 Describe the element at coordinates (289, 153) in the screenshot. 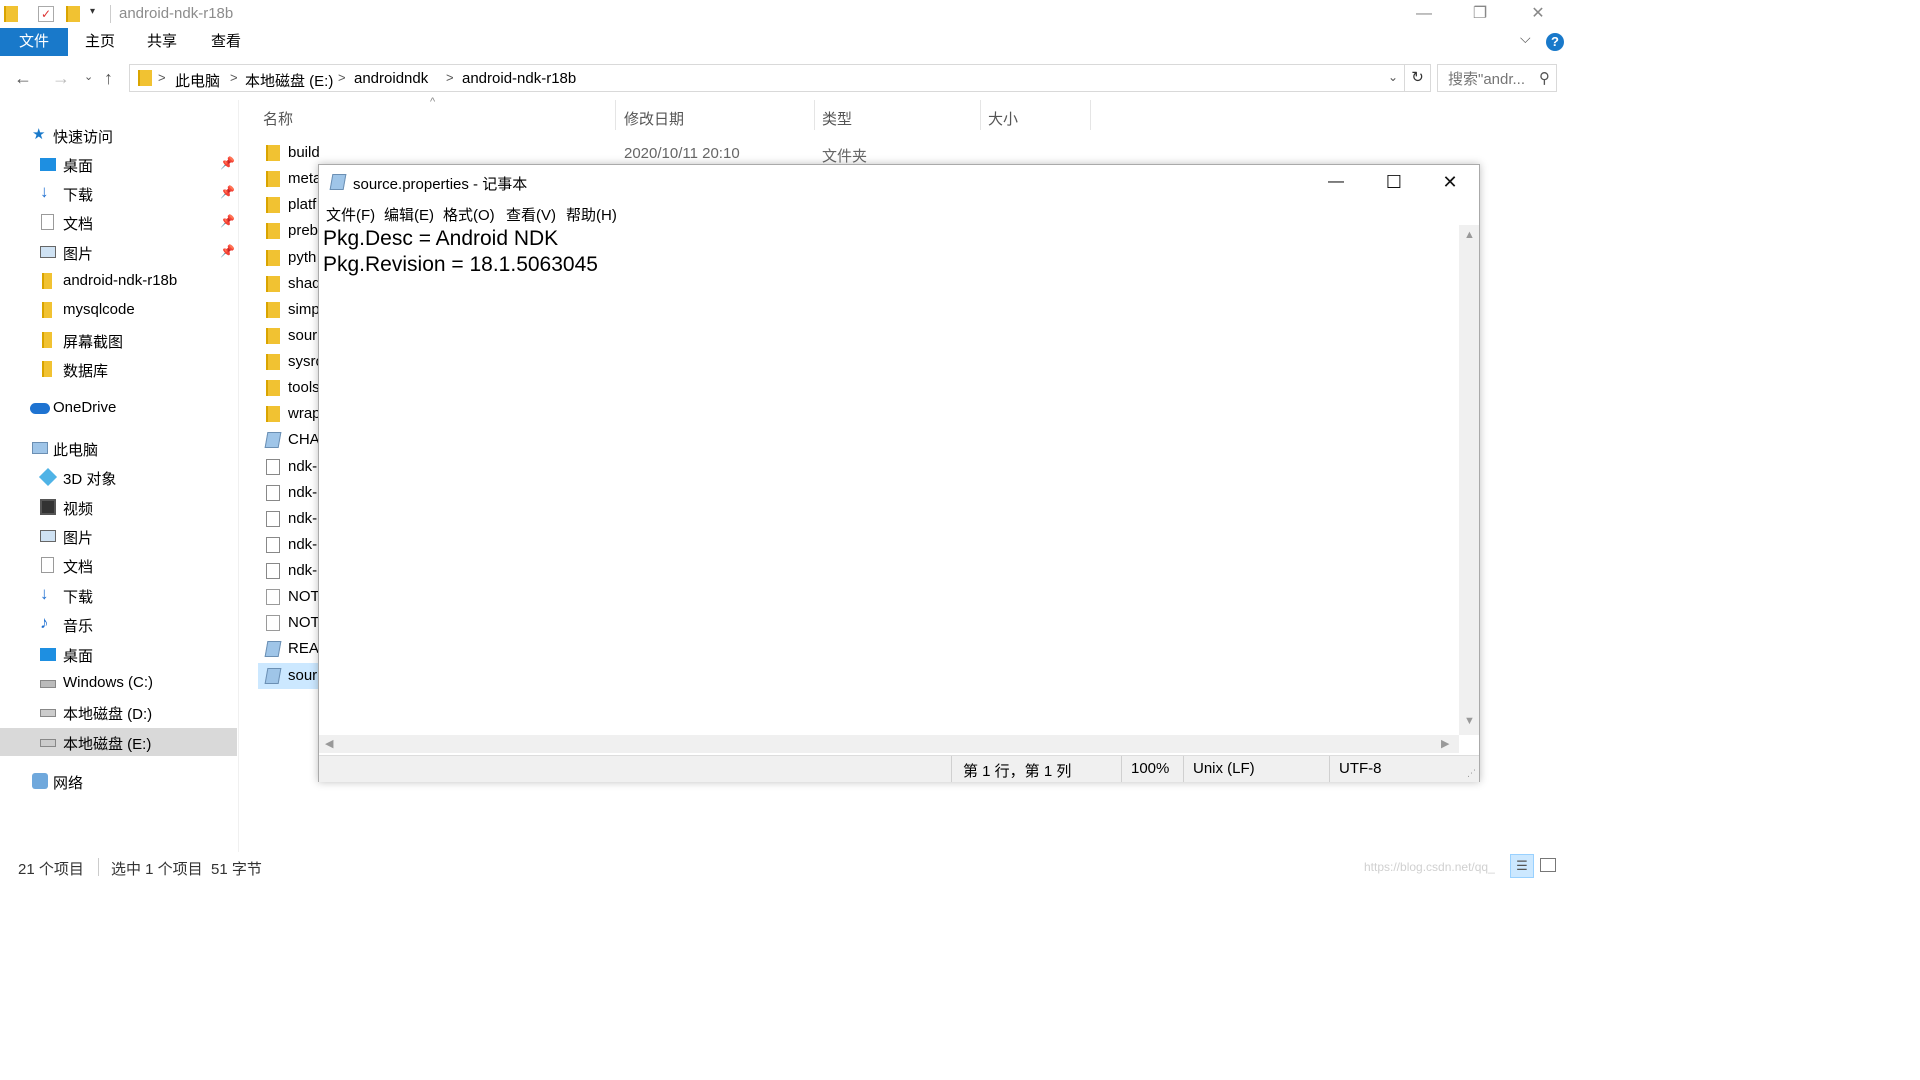

I see `file-row: build` at that location.